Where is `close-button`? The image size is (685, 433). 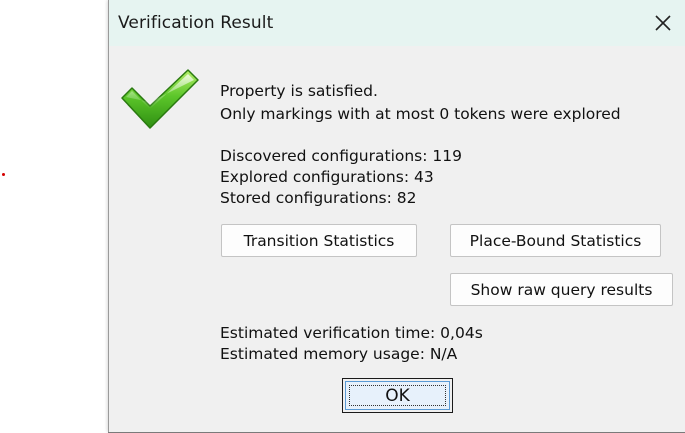 close-button is located at coordinates (662, 23).